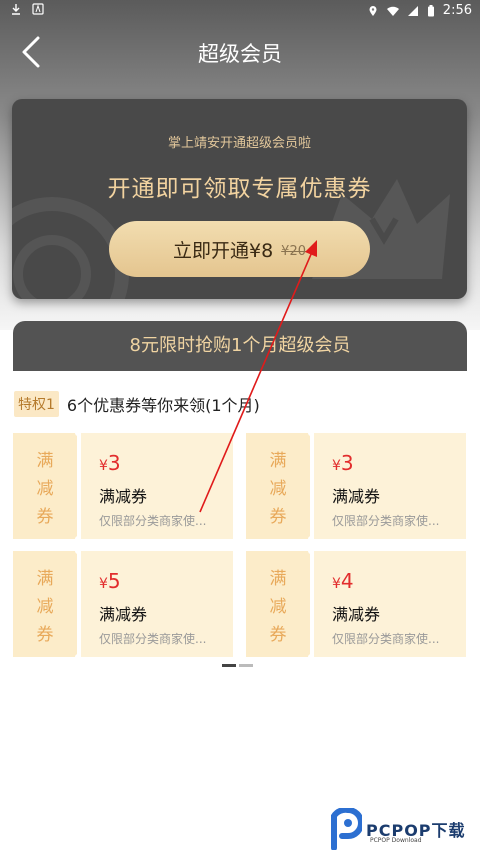  What do you see at coordinates (398, 829) in the screenshot?
I see `watermark: PCPOP下载 PCPOP Download` at bounding box center [398, 829].